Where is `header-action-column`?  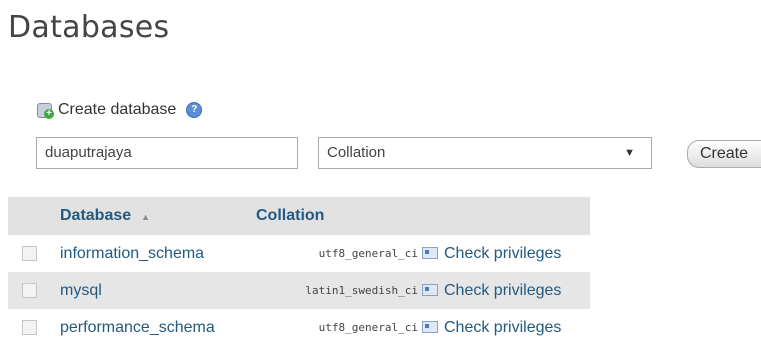 header-action-column is located at coordinates (506, 216).